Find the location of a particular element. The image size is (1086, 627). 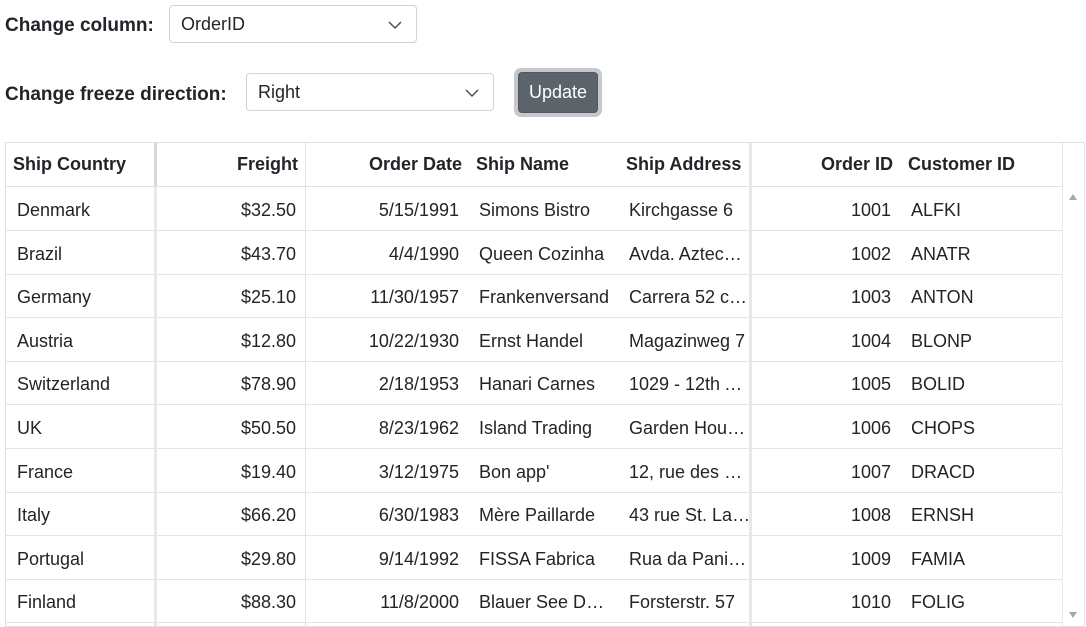

direction-select: Right is located at coordinates (370, 92).